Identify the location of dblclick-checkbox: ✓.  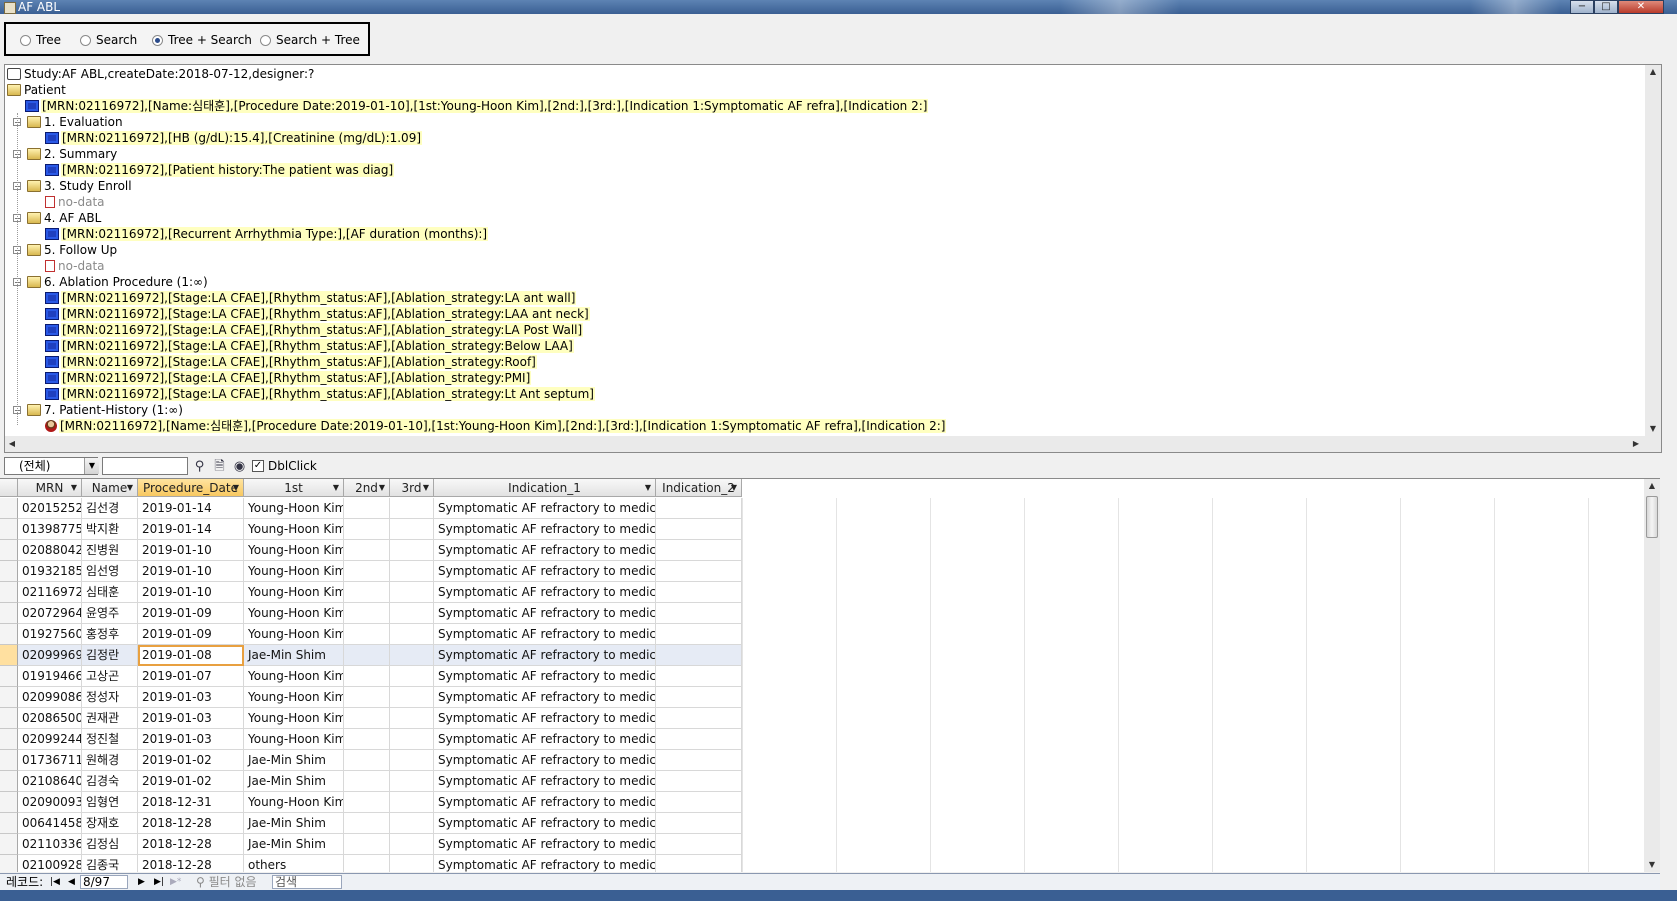
(258, 466).